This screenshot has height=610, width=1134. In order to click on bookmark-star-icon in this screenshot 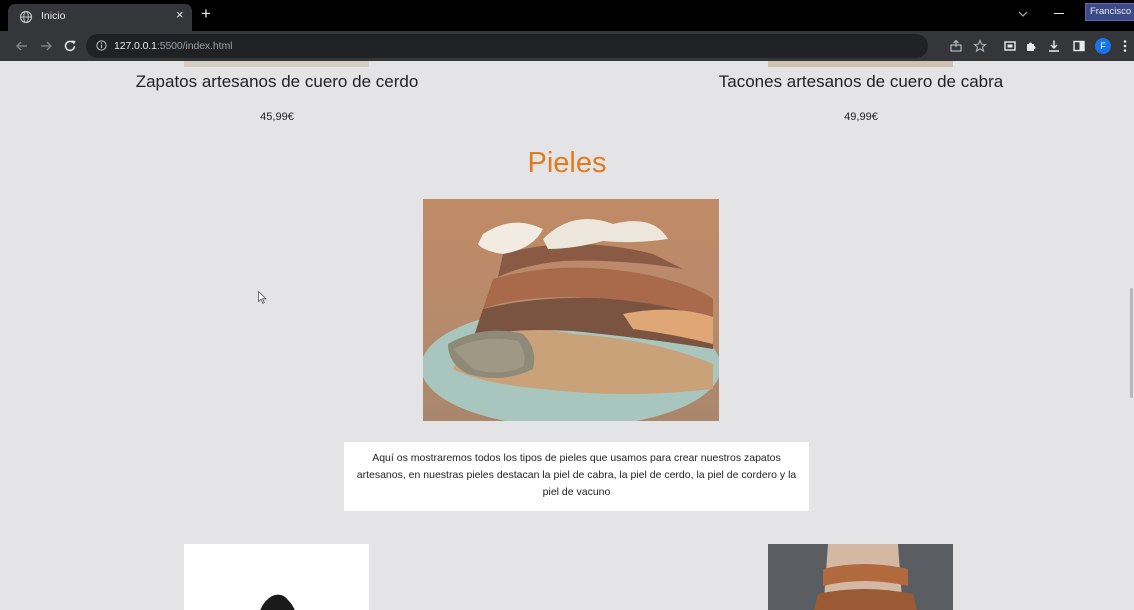, I will do `click(980, 46)`.